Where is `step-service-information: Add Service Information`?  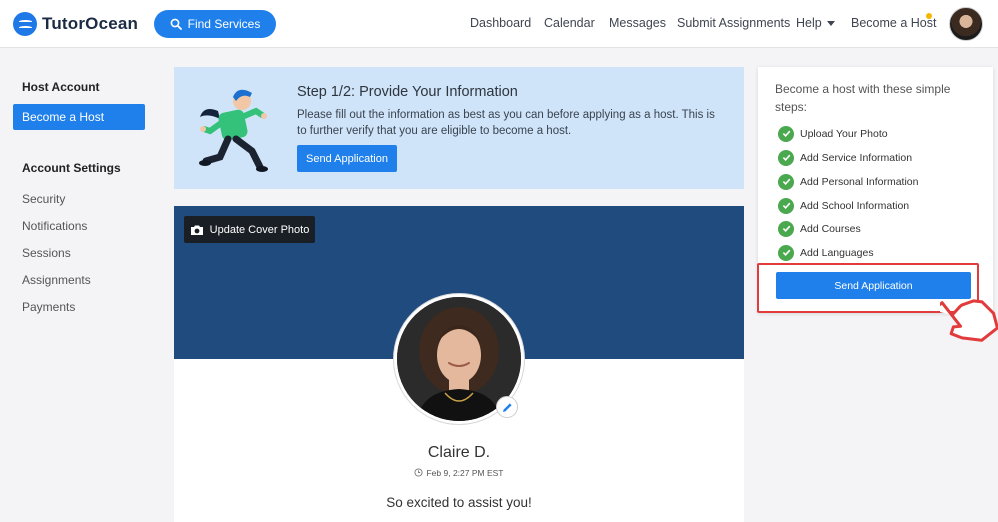
step-service-information: Add Service Information is located at coordinates (845, 157).